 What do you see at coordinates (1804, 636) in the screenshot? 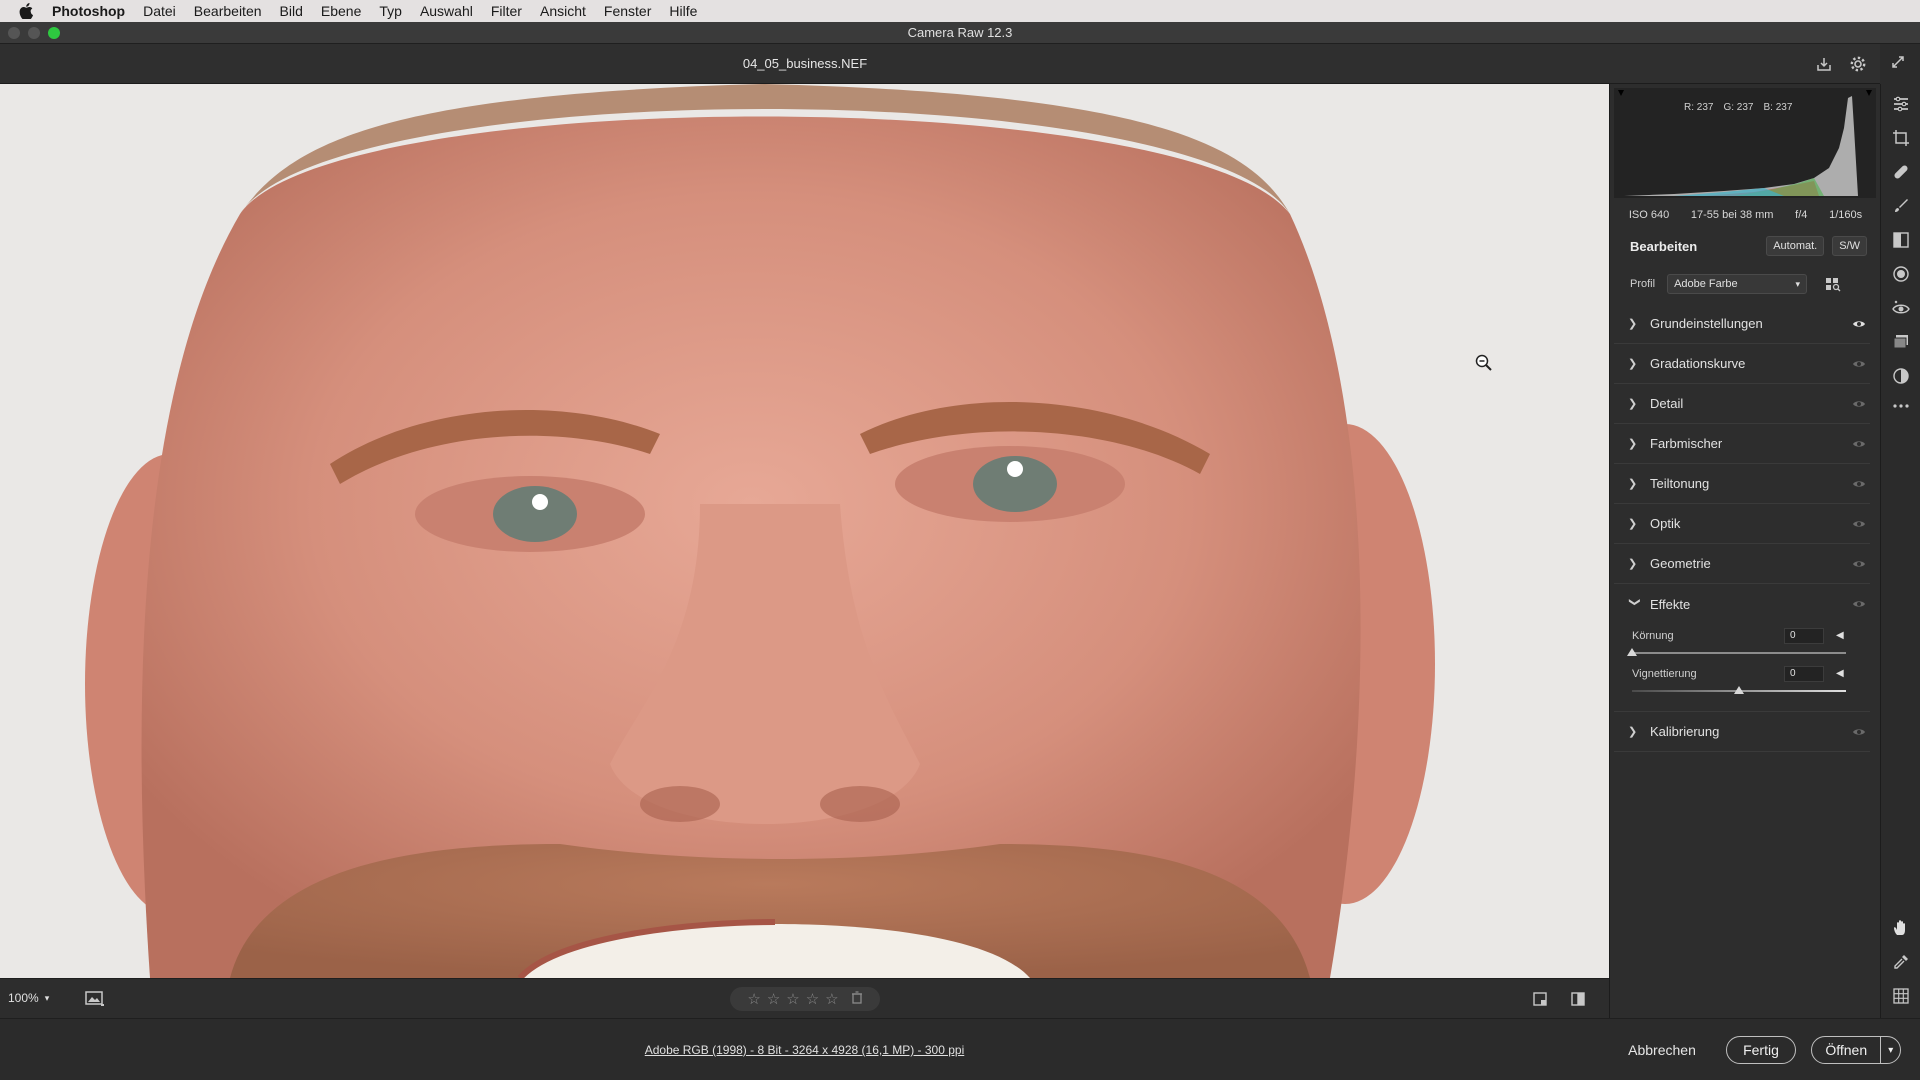
I see `grain-value-input: 0` at bounding box center [1804, 636].